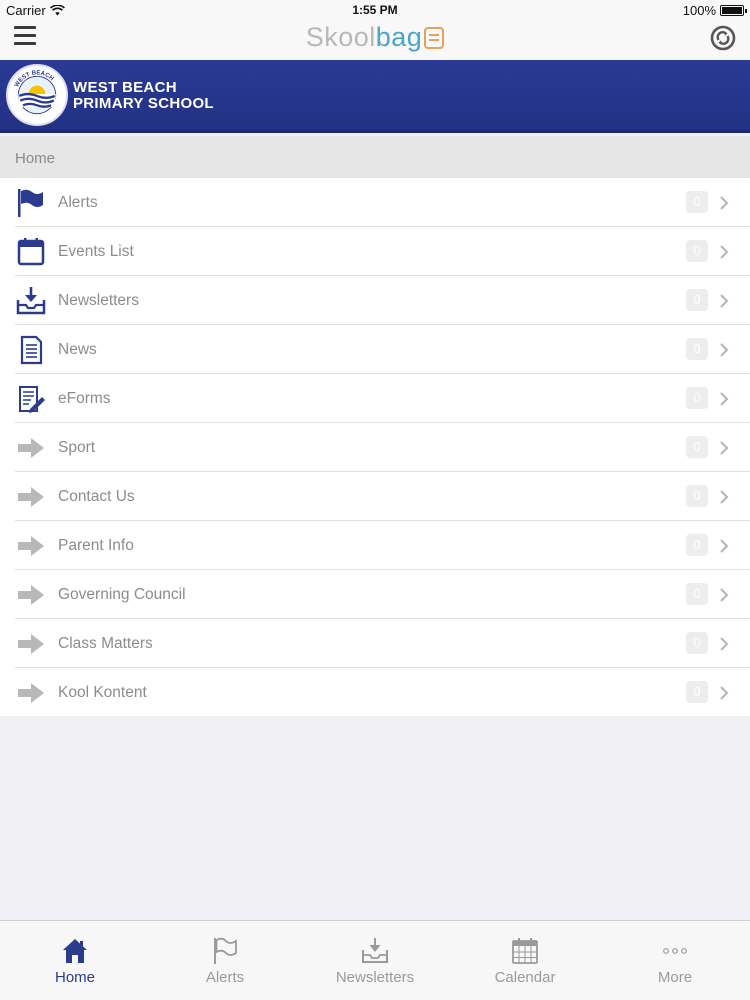 This screenshot has width=750, height=1000. I want to click on menu-item-label: Newsletters, so click(98, 300).